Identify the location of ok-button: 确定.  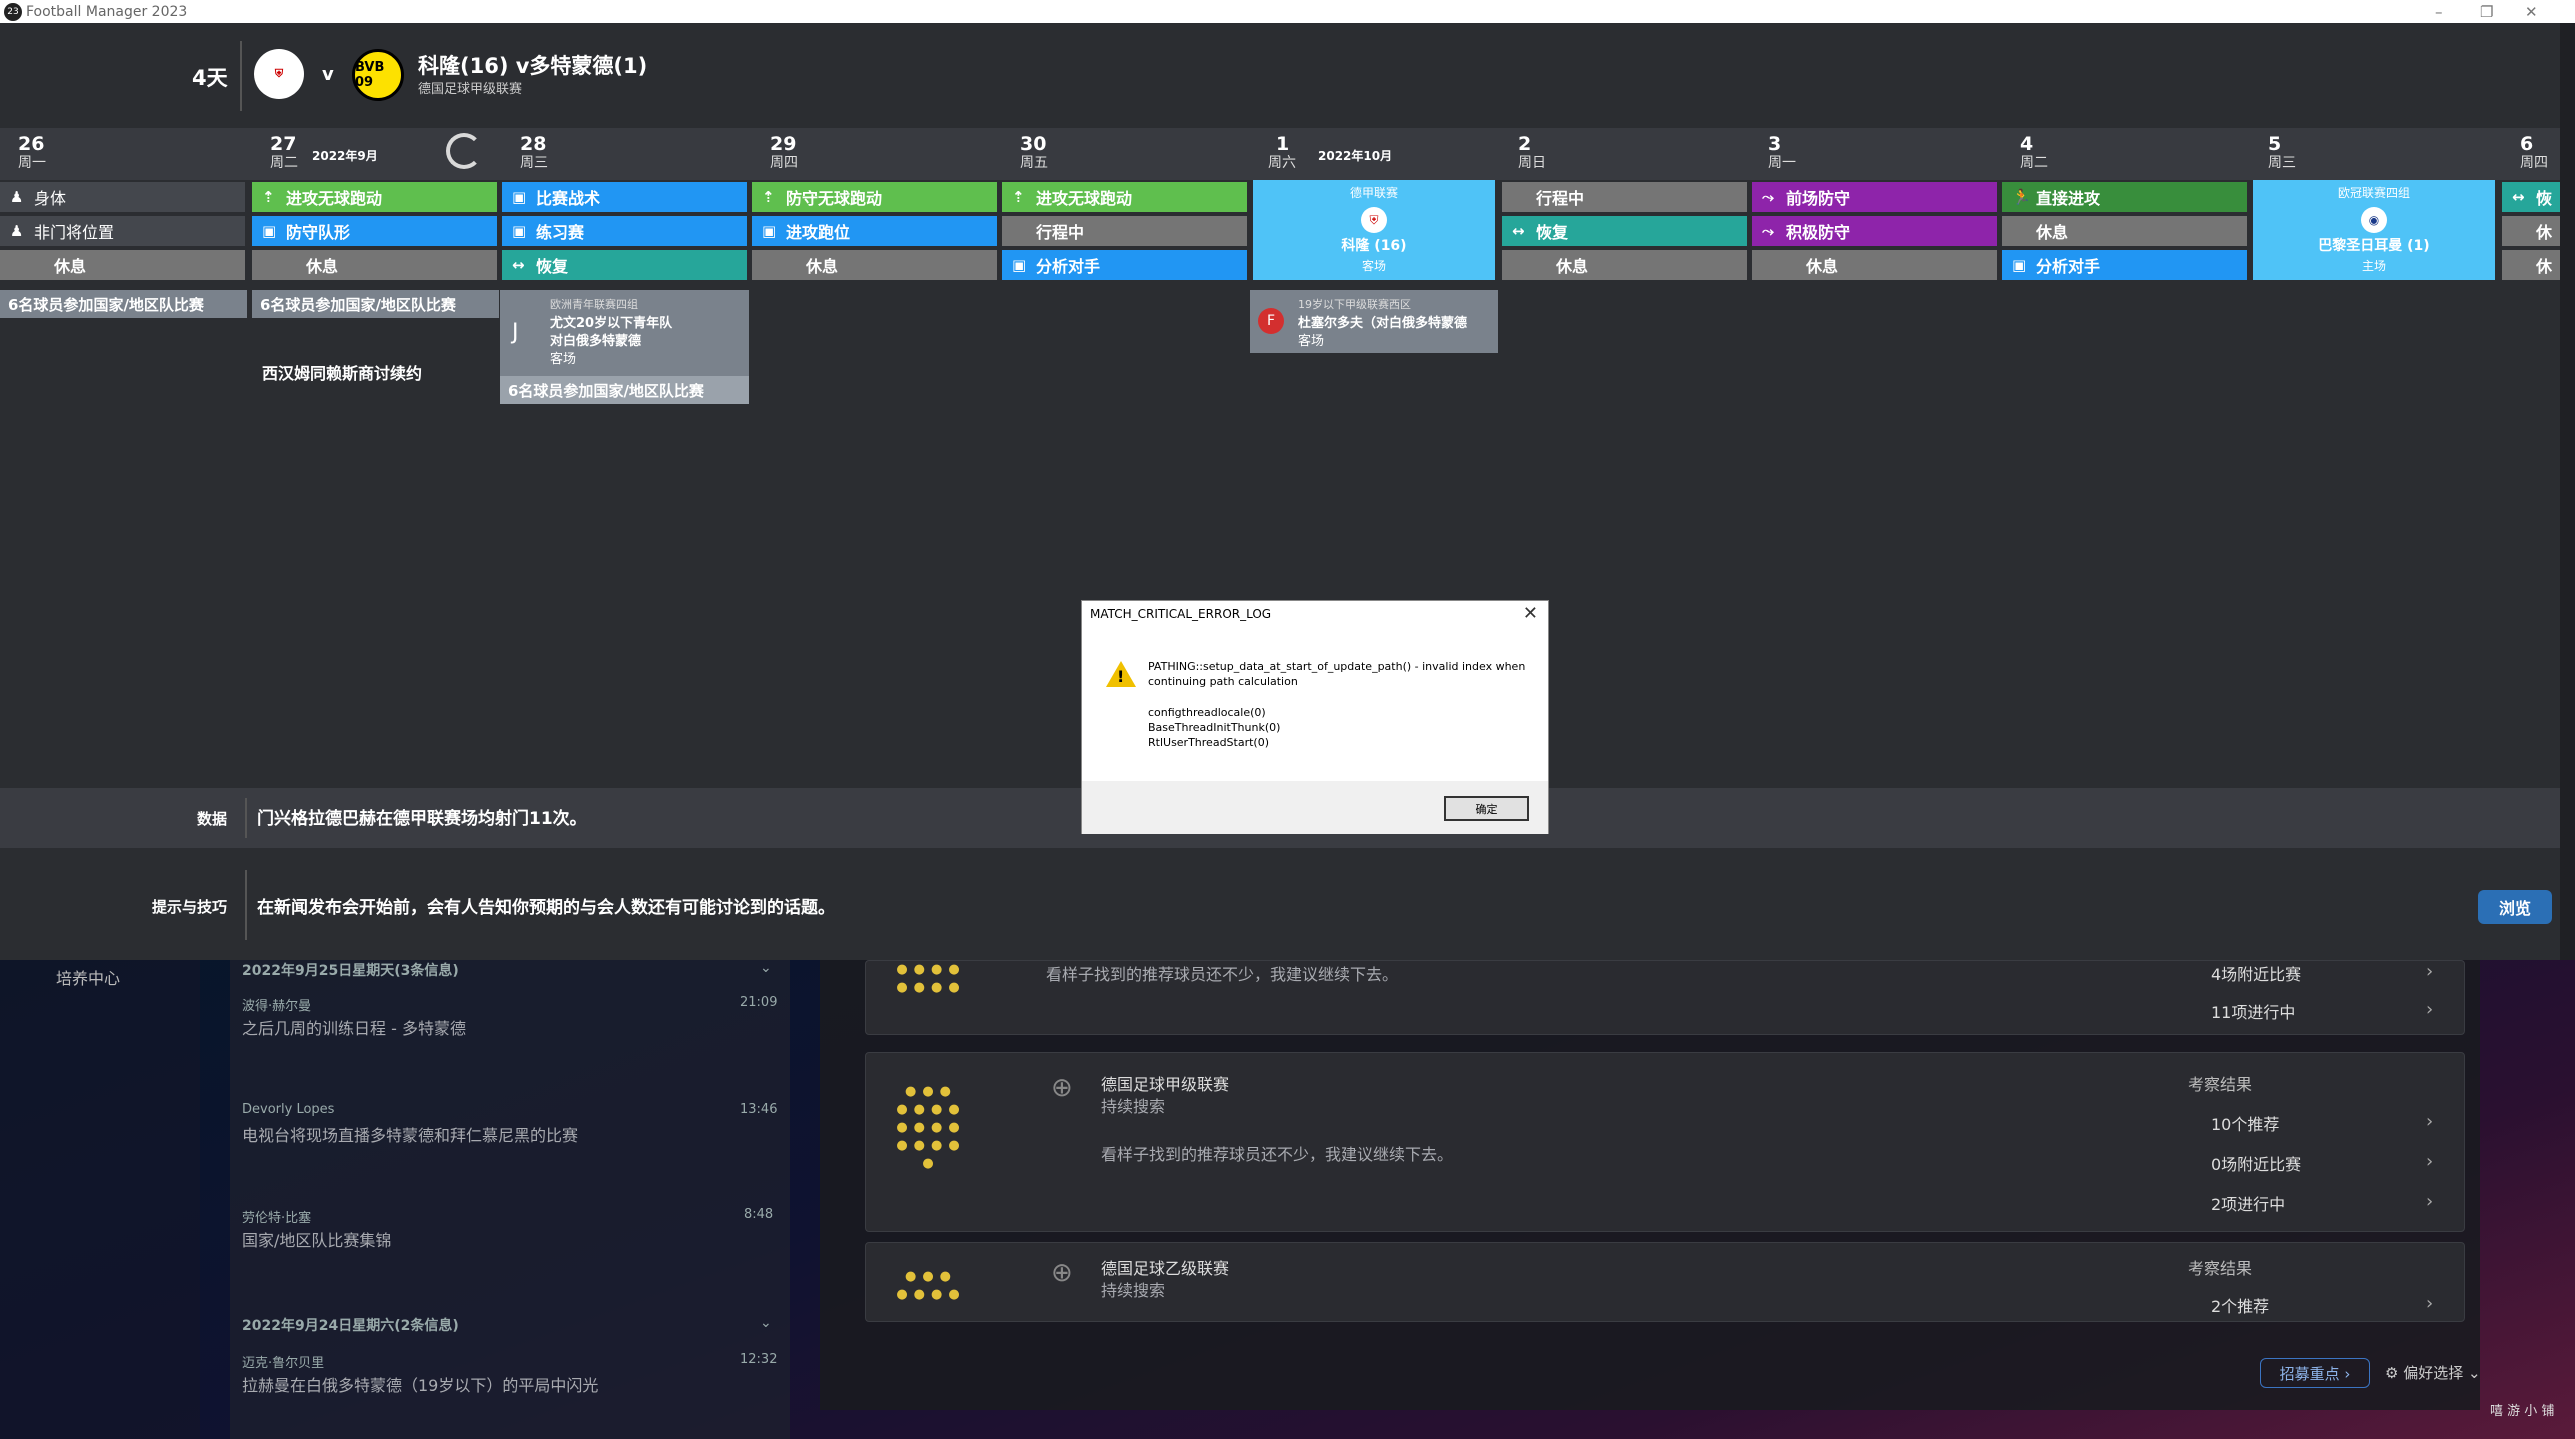
(1486, 808).